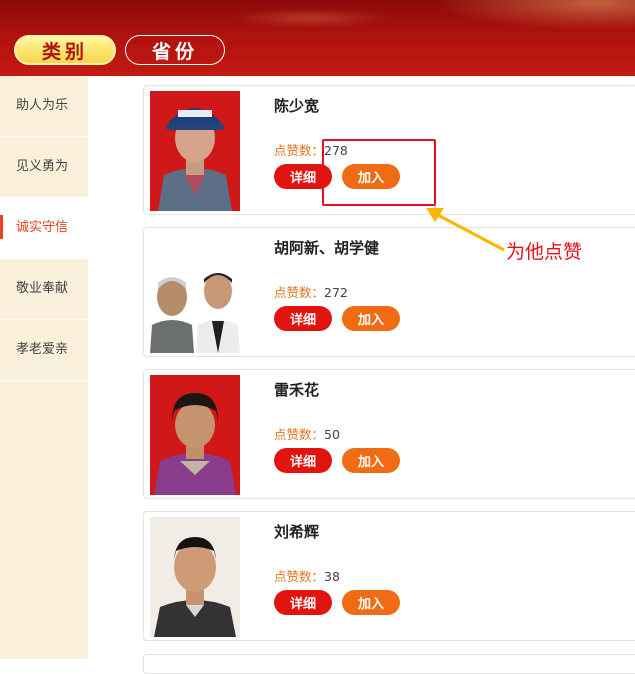  I want to click on sidebar-item-label: 诚实守信, so click(42, 227).